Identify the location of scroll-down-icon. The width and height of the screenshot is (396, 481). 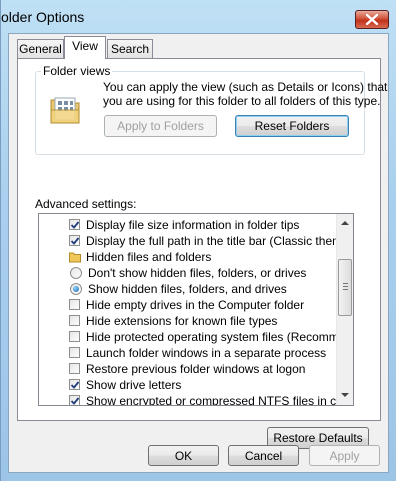
(345, 395).